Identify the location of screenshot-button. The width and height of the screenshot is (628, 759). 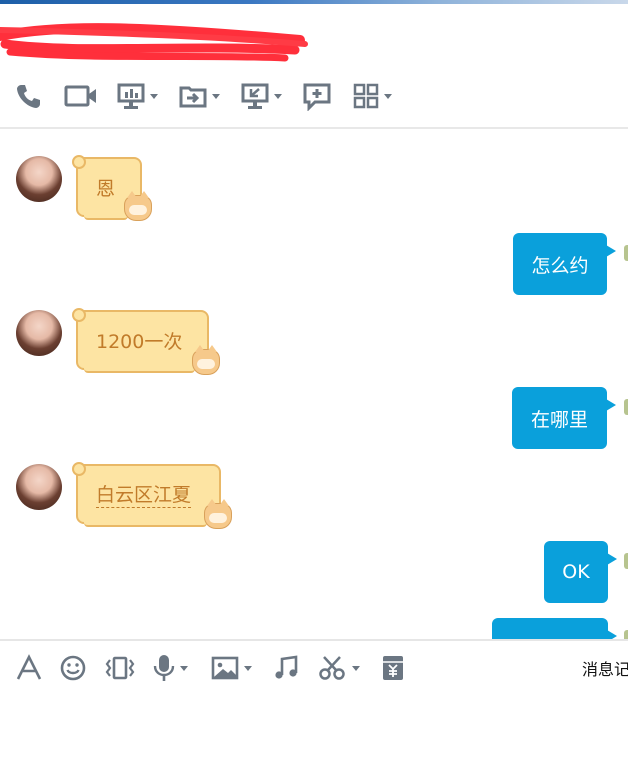
(339, 668).